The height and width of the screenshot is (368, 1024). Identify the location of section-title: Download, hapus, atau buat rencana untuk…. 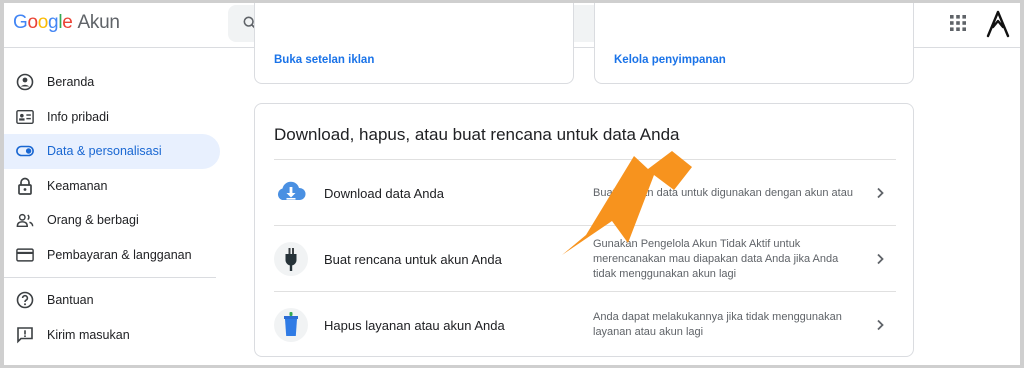
(477, 134).